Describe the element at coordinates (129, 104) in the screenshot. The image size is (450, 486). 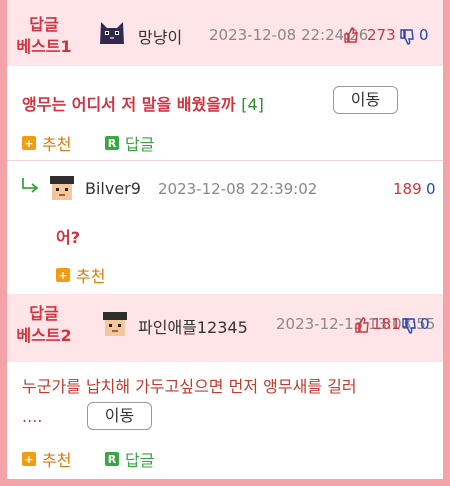
I see `comment-text: 앵무는 어디서 저 말을 배웠을까` at that location.